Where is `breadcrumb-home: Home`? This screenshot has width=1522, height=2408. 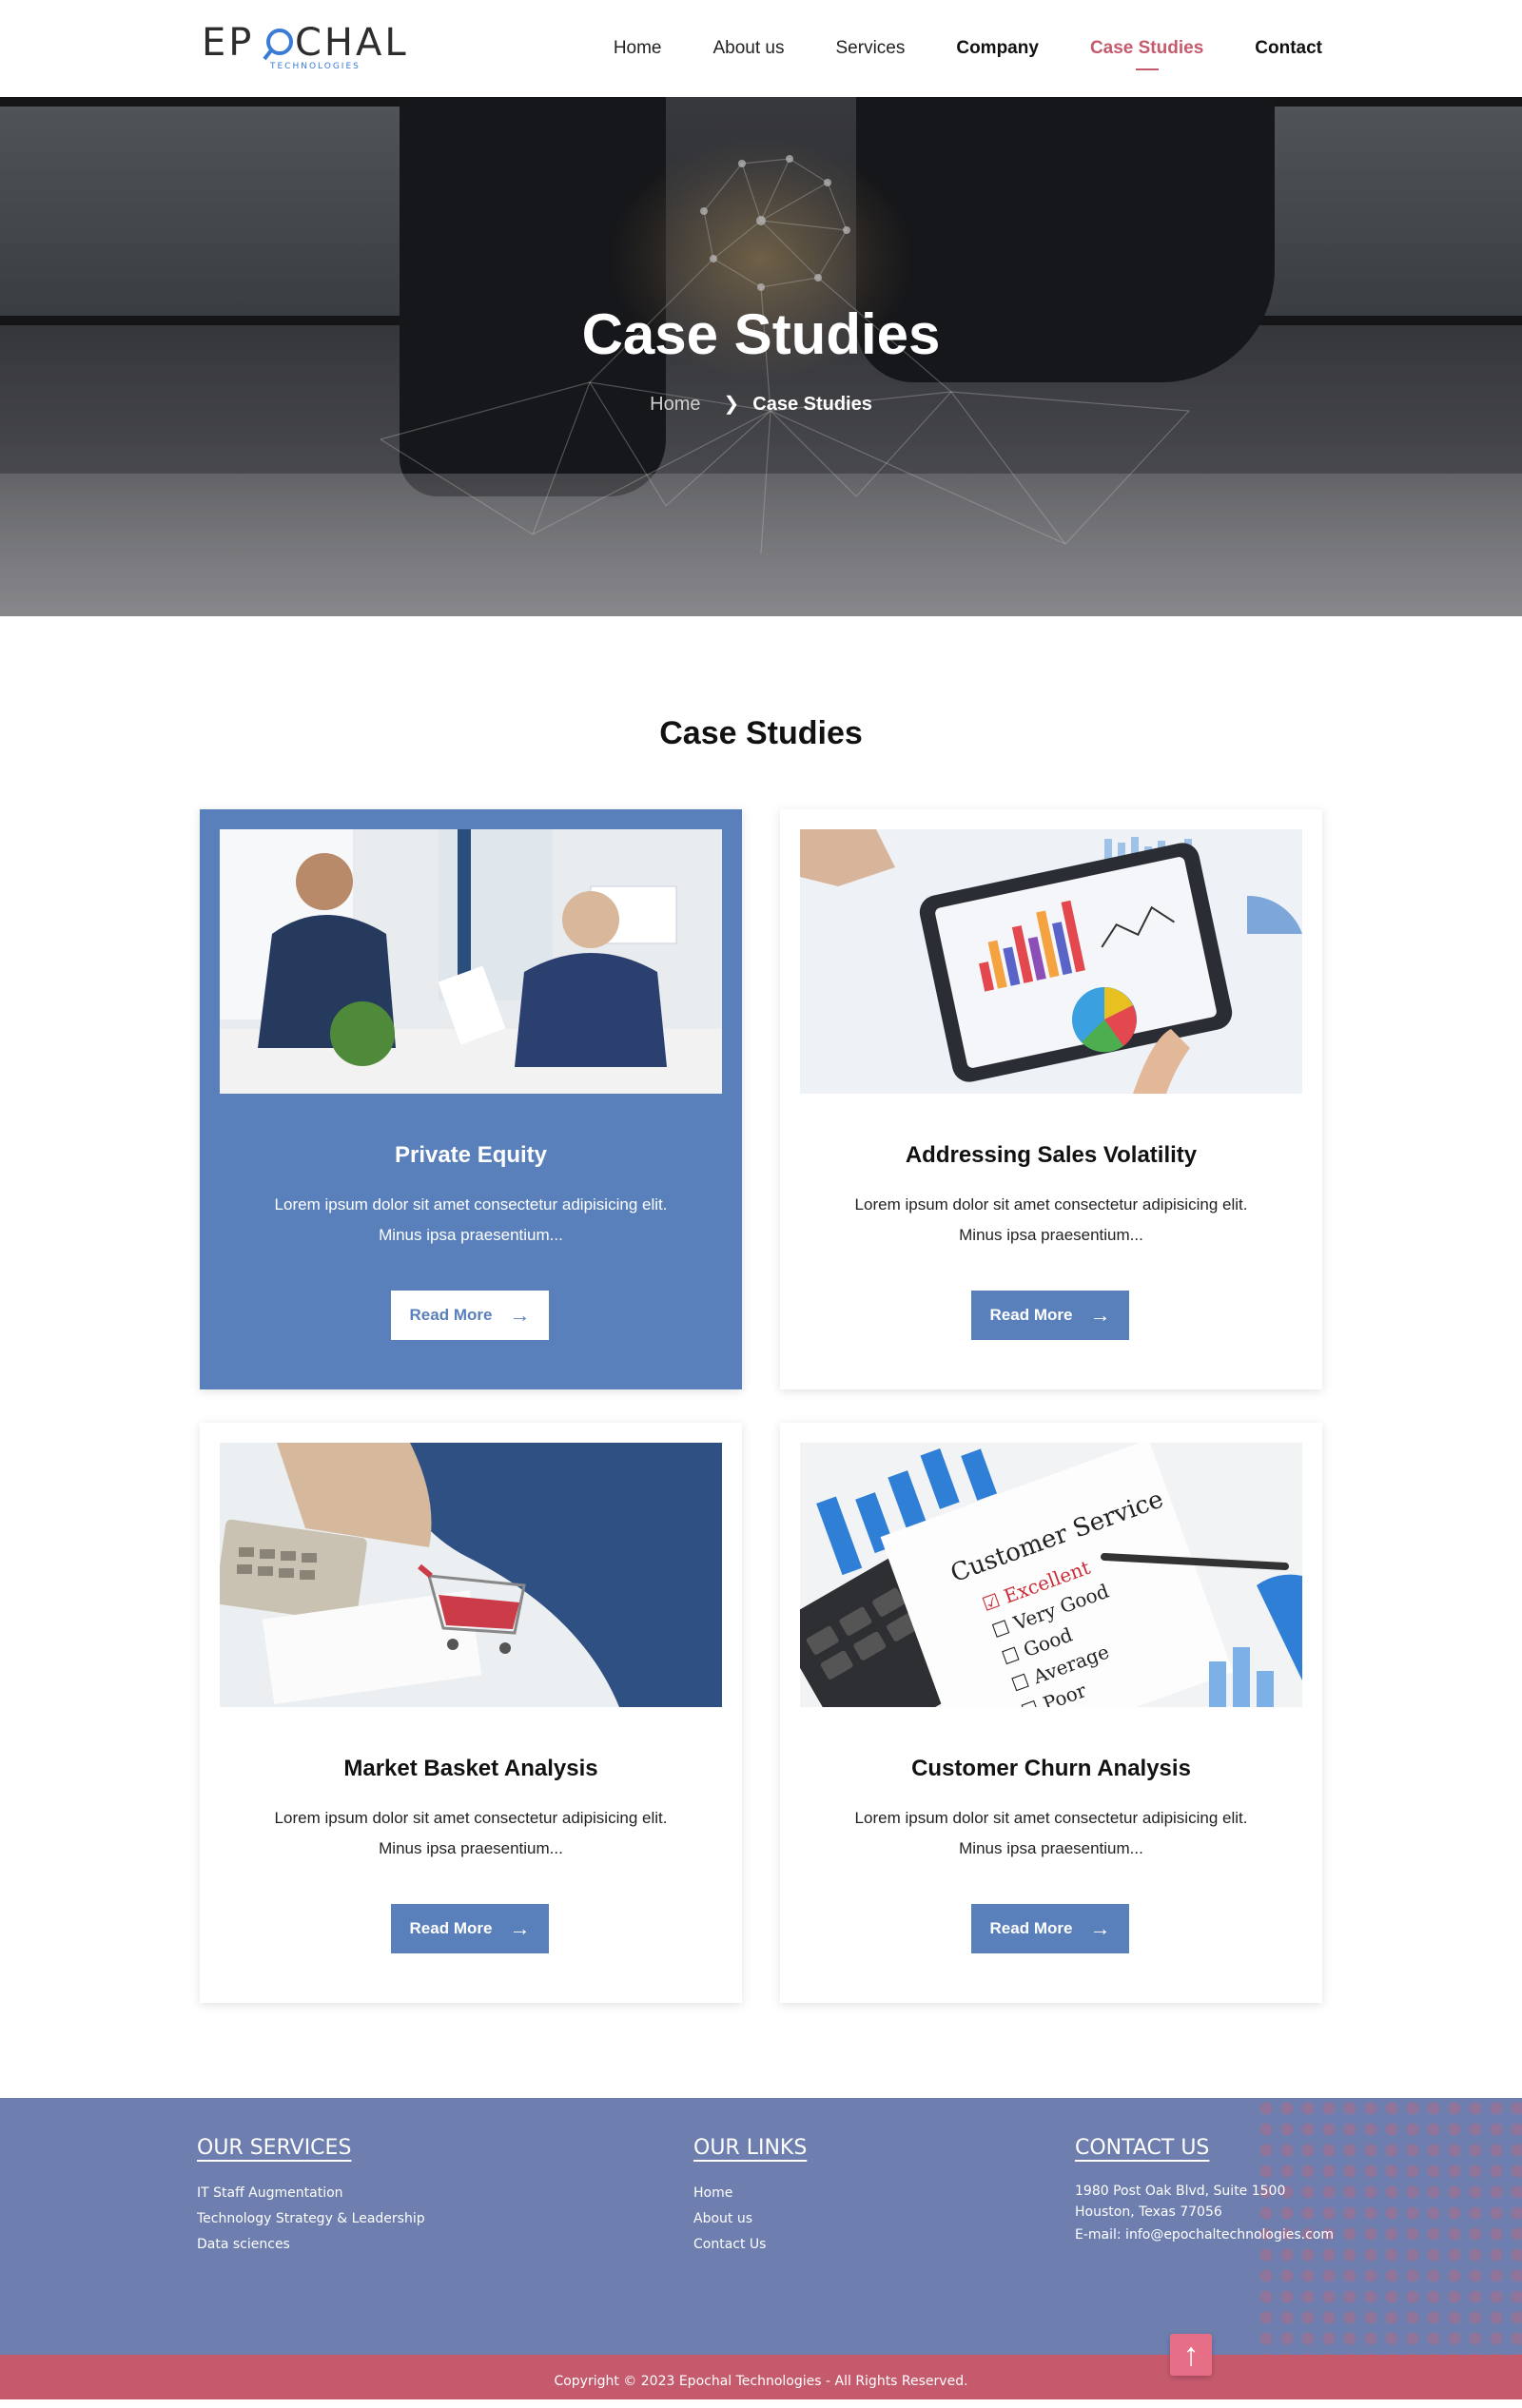 breadcrumb-home: Home is located at coordinates (675, 405).